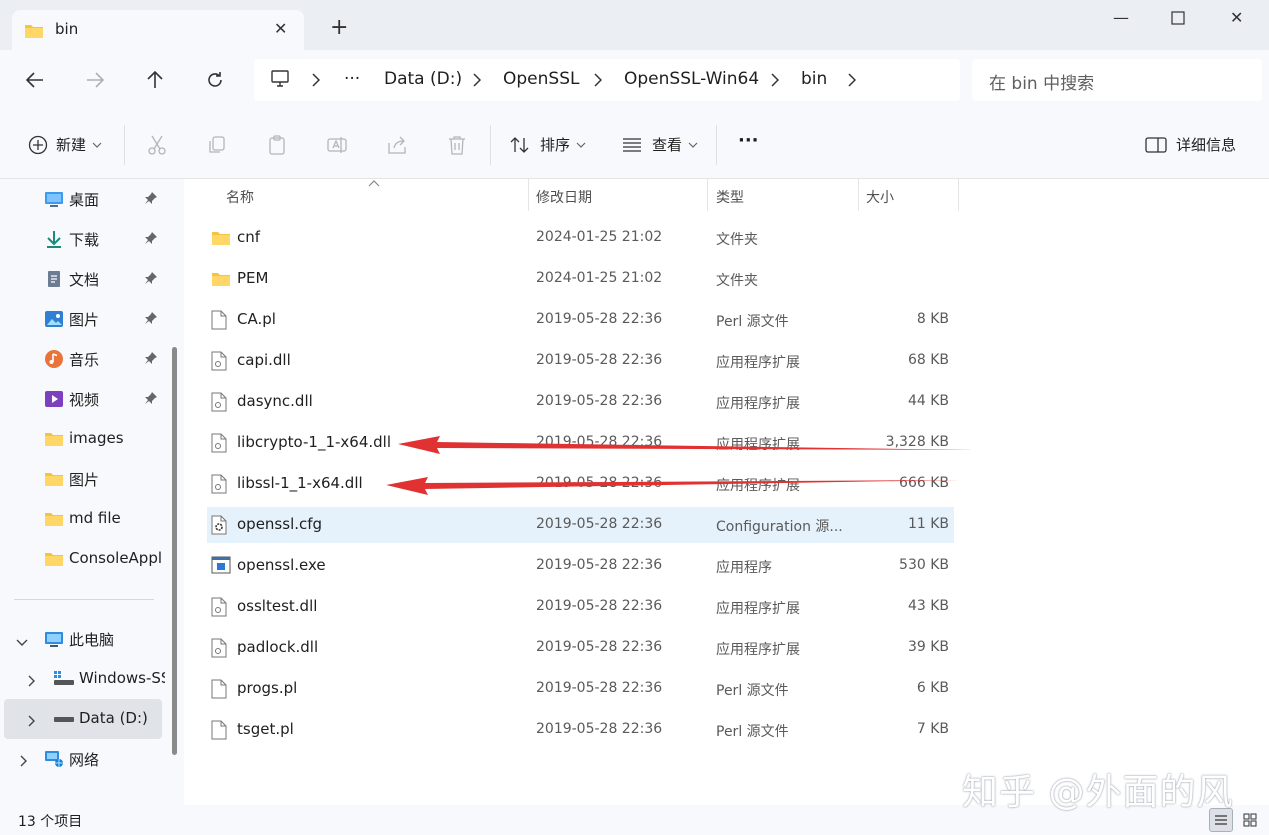 The height and width of the screenshot is (835, 1269). I want to click on file-size: 11 KB, so click(928, 524).